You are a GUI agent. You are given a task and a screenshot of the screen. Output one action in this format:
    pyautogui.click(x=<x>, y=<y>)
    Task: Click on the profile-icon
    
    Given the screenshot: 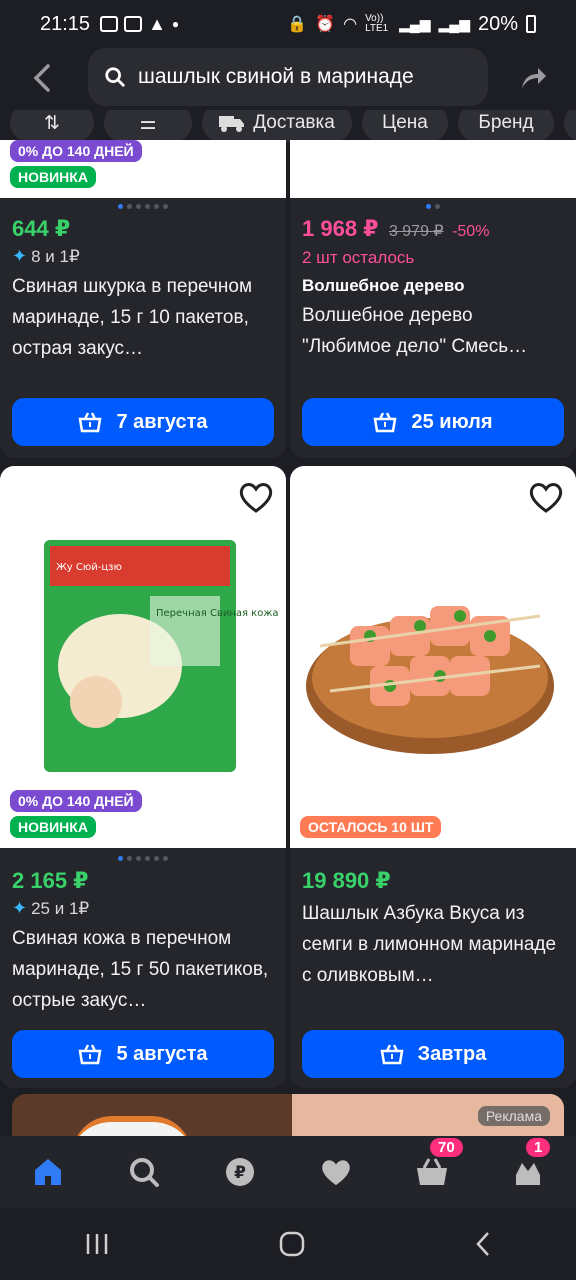 What is the action you would take?
    pyautogui.click(x=528, y=1174)
    